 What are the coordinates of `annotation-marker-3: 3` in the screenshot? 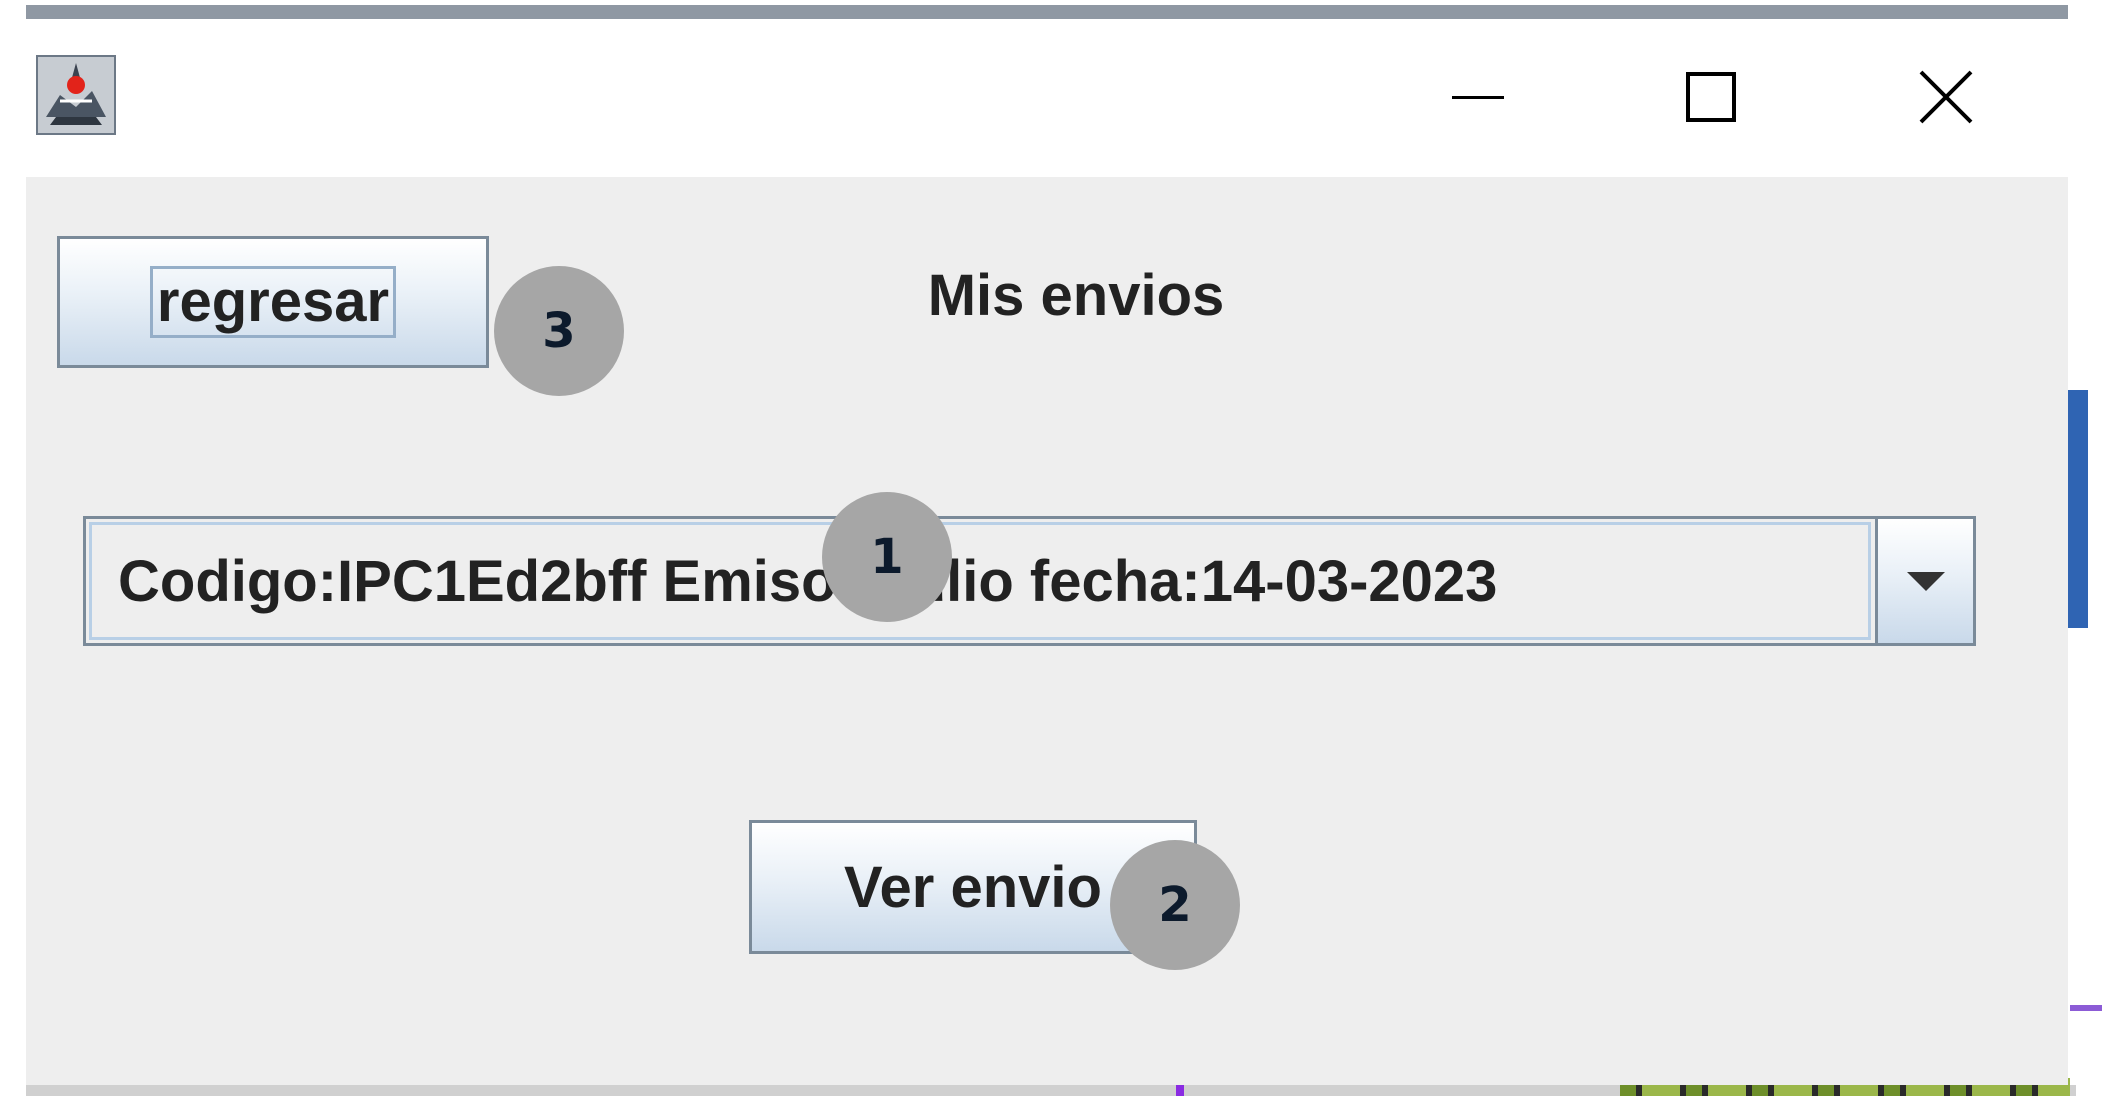 It's located at (559, 331).